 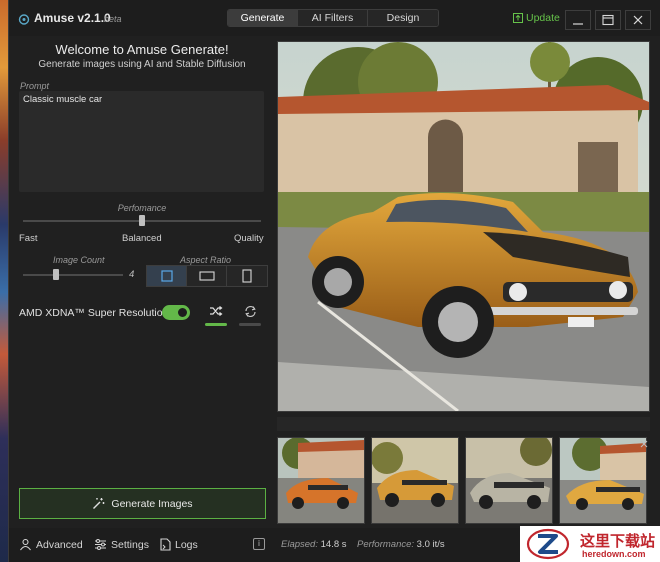 What do you see at coordinates (250, 324) in the screenshot?
I see `reset-seed-indicator` at bounding box center [250, 324].